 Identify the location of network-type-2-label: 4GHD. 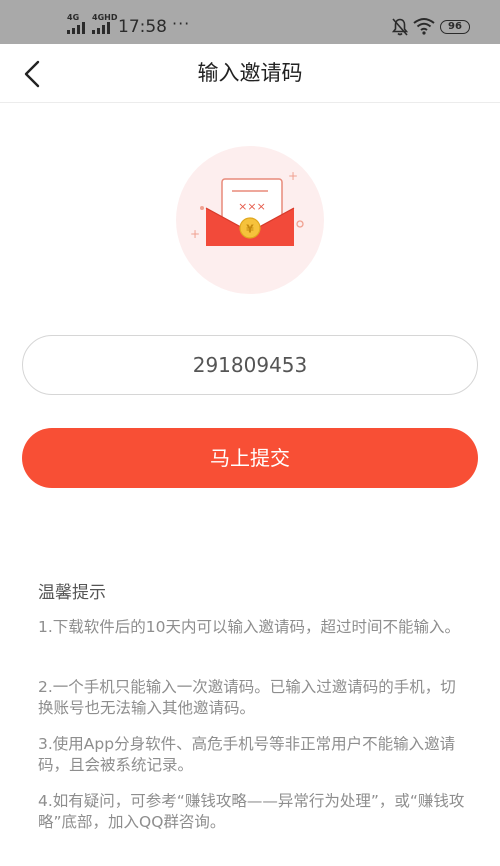
(105, 17).